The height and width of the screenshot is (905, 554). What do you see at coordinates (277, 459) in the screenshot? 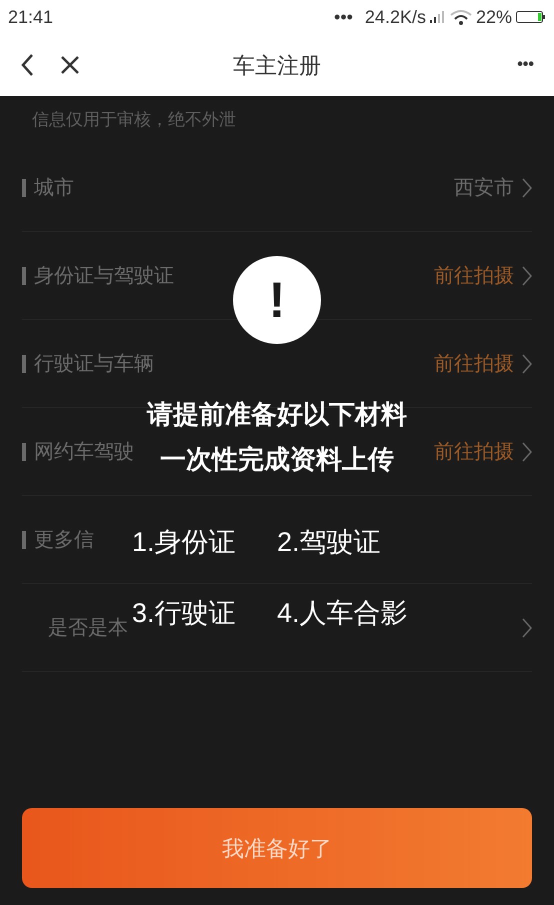
I see `dialog-title: 一次性完成资料上传` at bounding box center [277, 459].